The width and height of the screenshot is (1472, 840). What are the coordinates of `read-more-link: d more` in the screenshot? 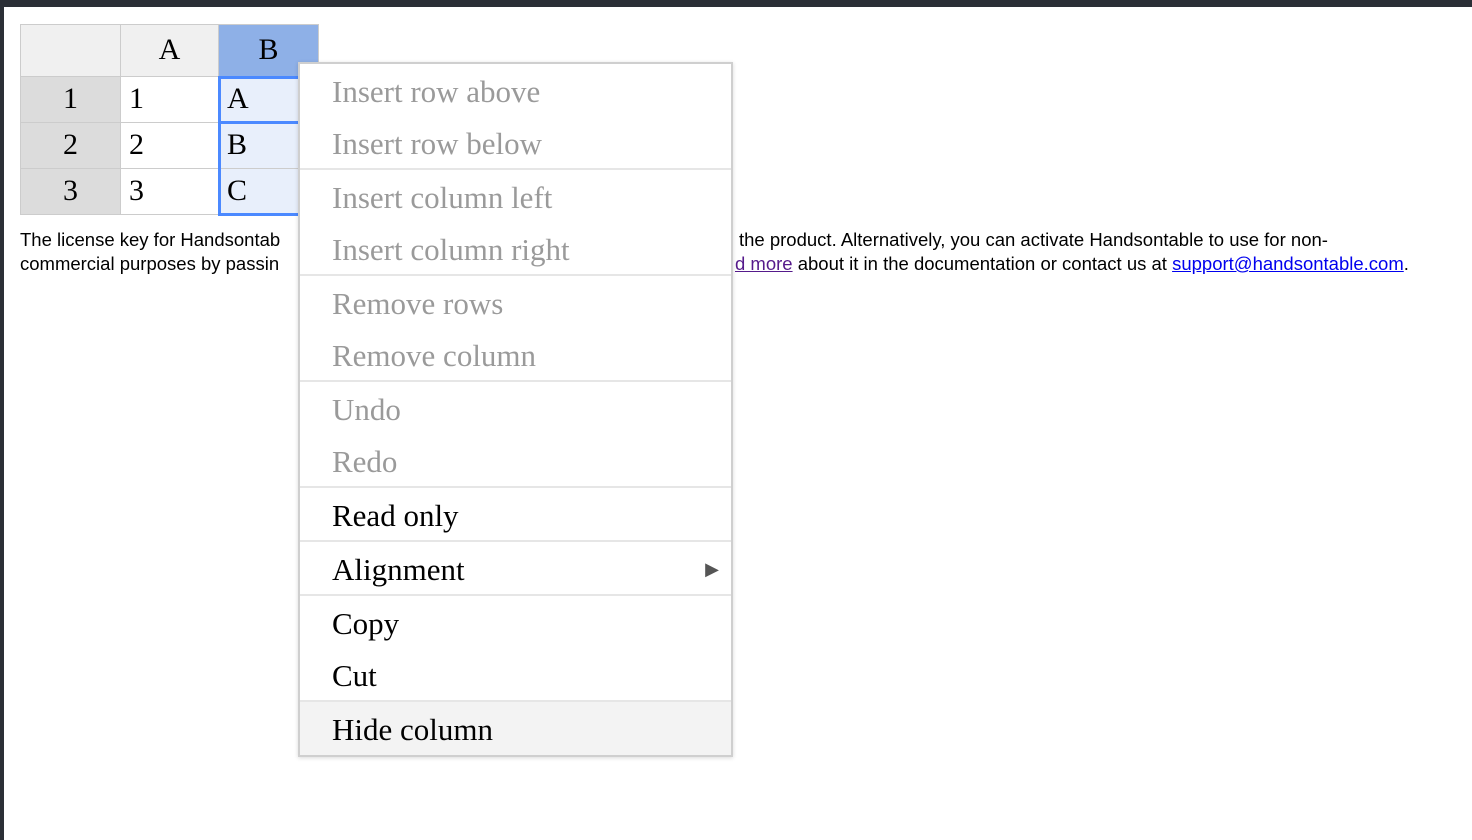 It's located at (764, 263).